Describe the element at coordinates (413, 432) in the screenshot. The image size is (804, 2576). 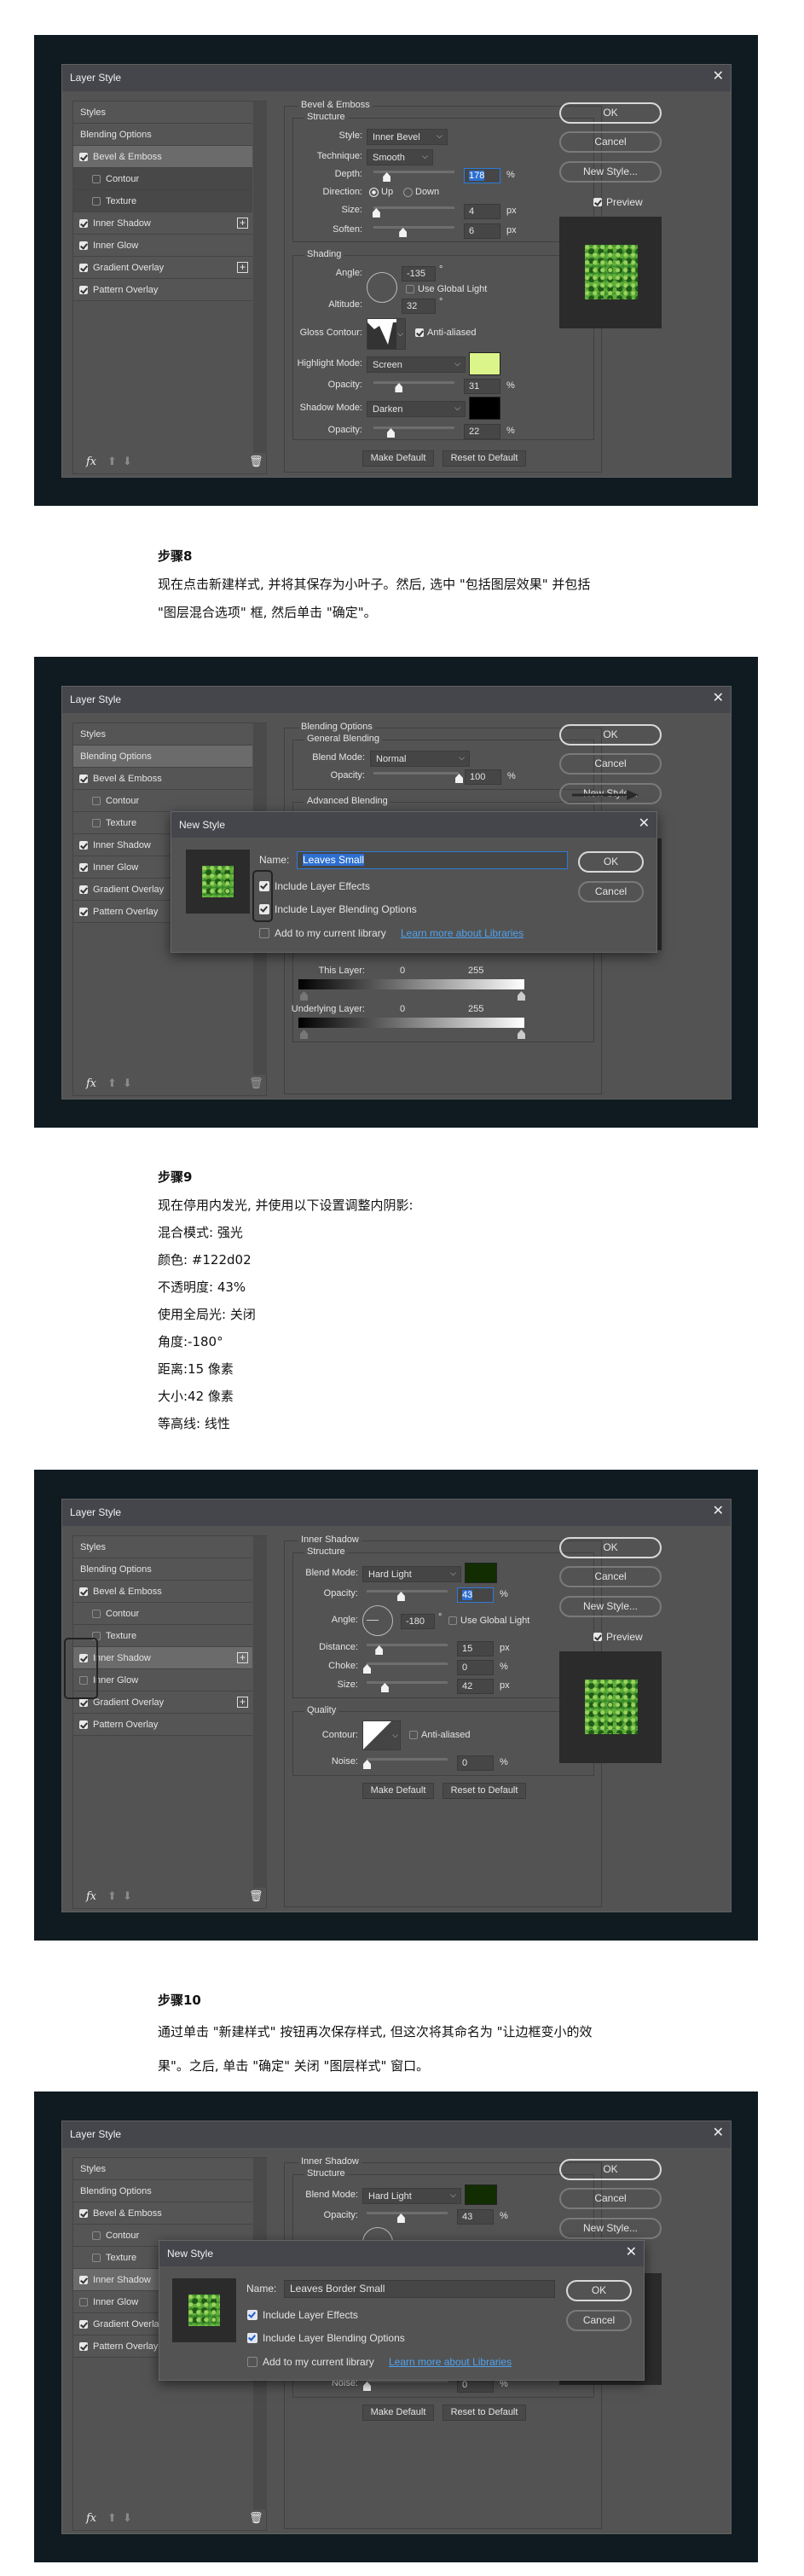
I see `shadow-opacity-slider` at that location.